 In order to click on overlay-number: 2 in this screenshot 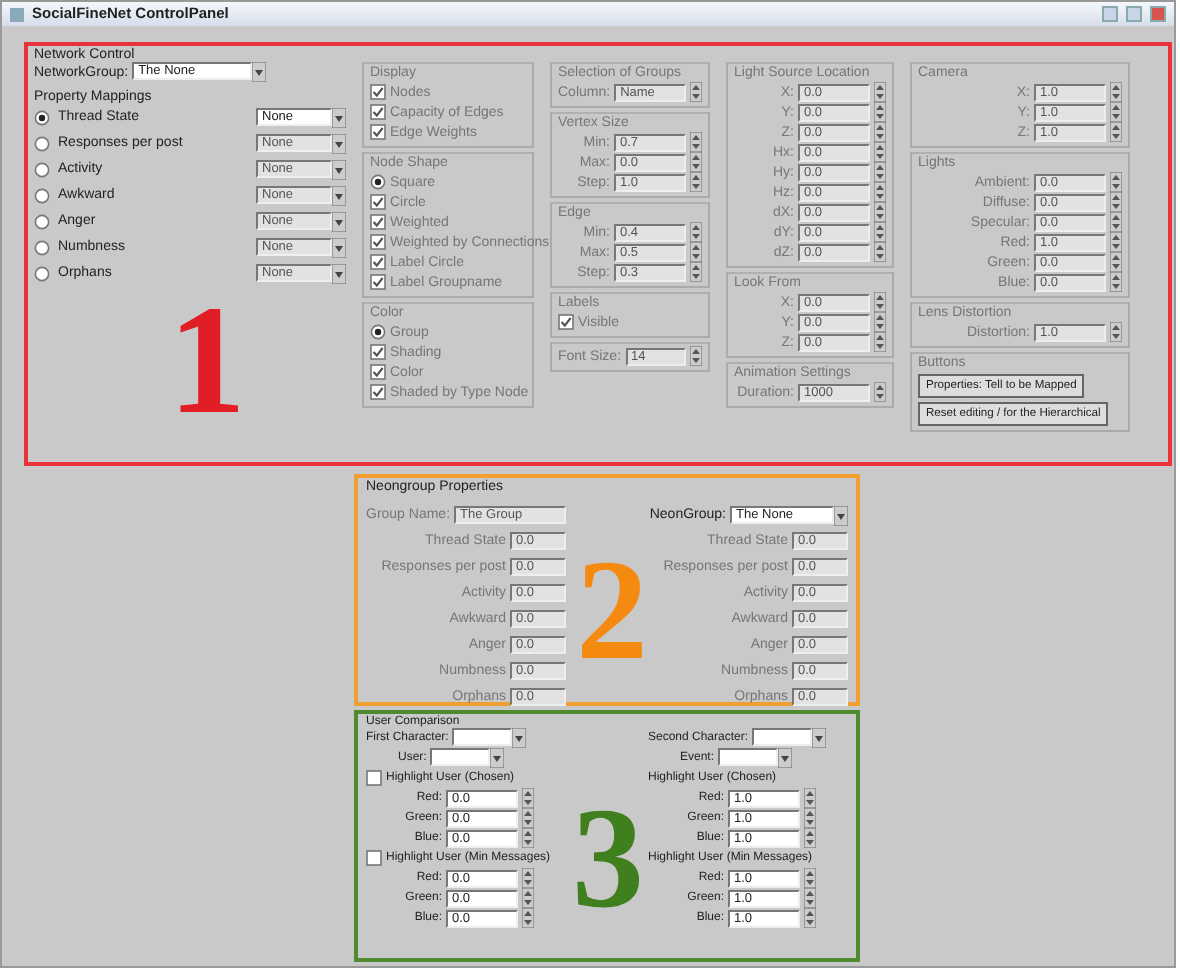, I will do `click(612, 610)`.